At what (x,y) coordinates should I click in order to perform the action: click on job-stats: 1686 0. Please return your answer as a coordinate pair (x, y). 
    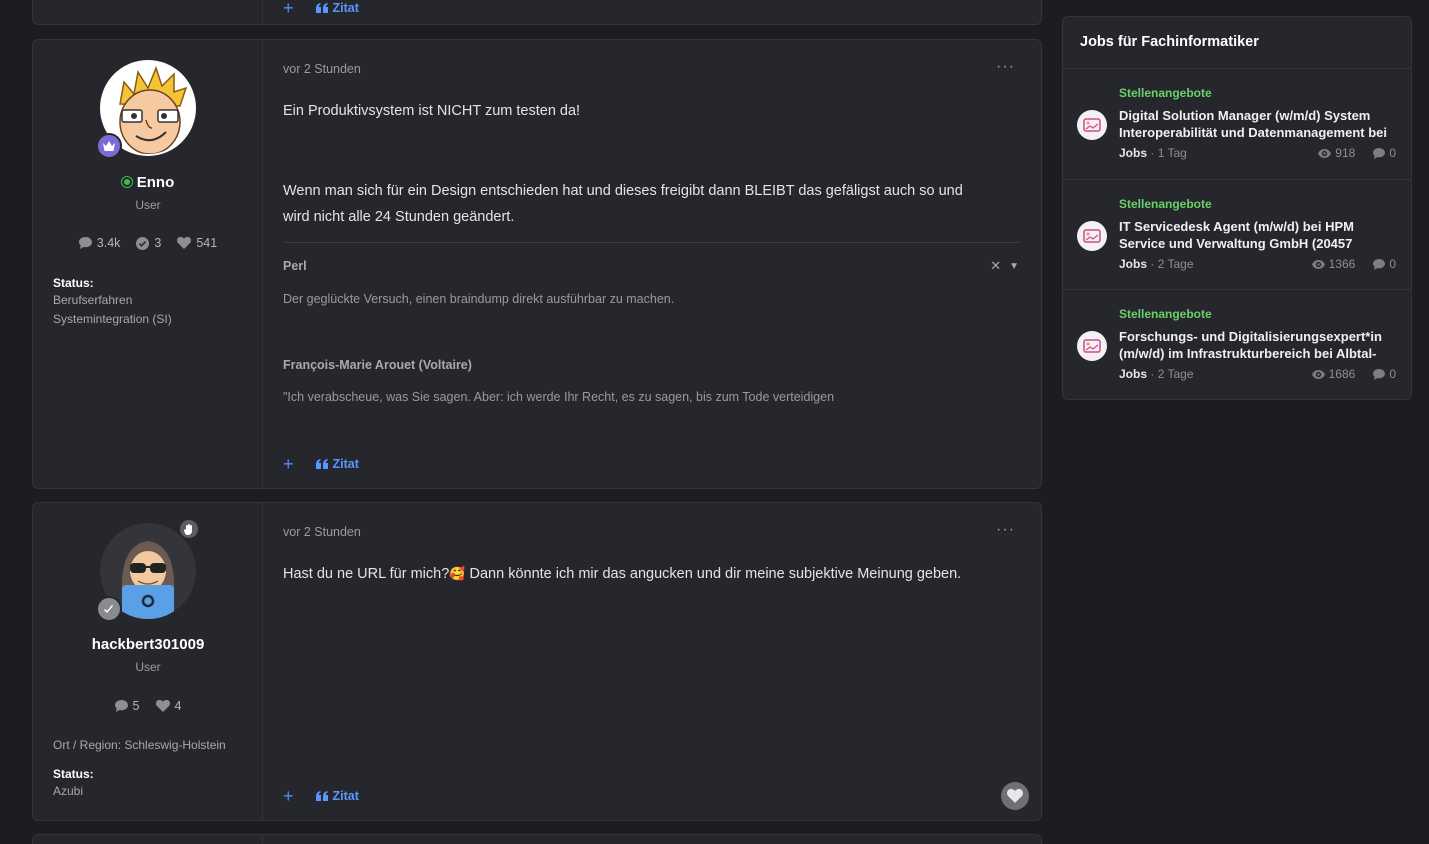
    Looking at the image, I should click on (1353, 374).